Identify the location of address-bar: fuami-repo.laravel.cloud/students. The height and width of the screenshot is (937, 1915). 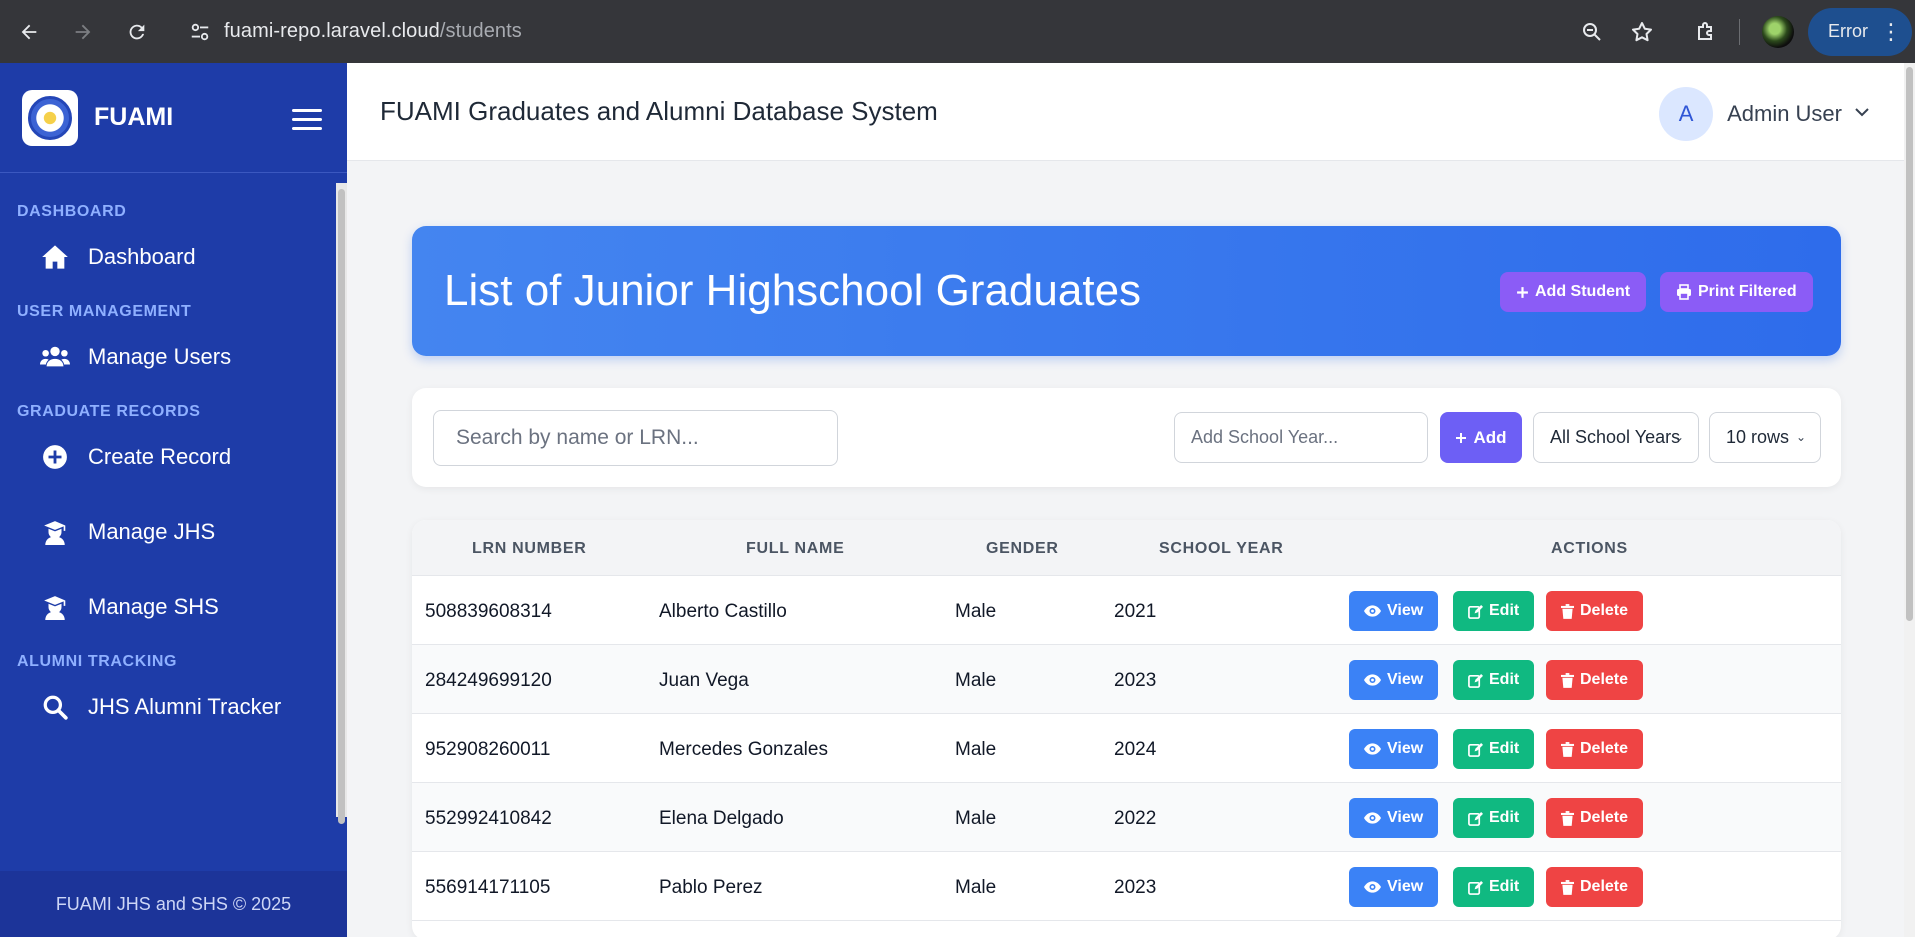
(861, 31).